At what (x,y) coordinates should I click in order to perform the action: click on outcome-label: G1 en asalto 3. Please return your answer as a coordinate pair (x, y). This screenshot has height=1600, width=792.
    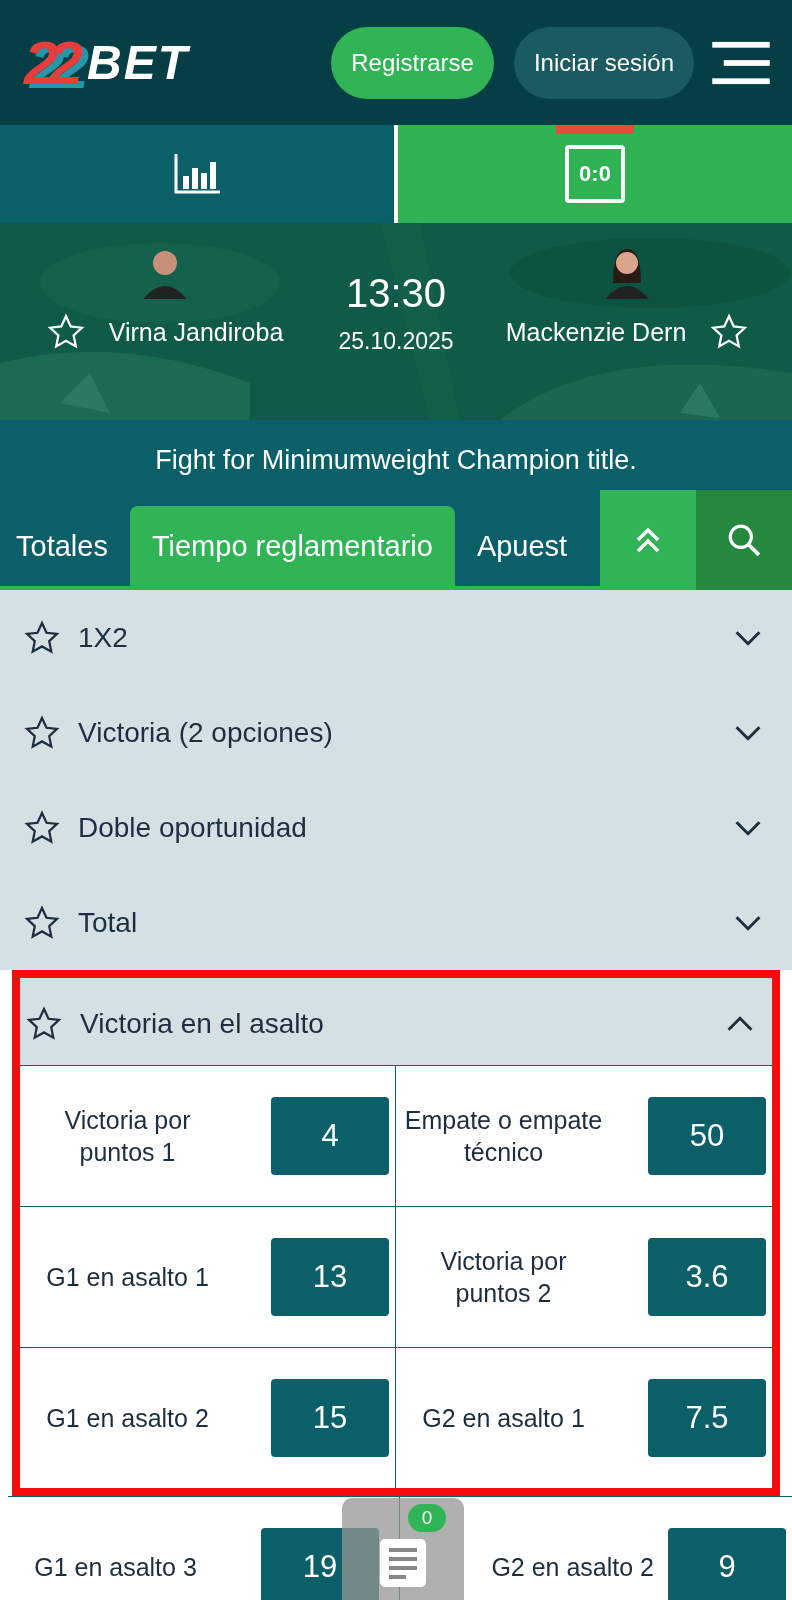
    Looking at the image, I should click on (115, 1567).